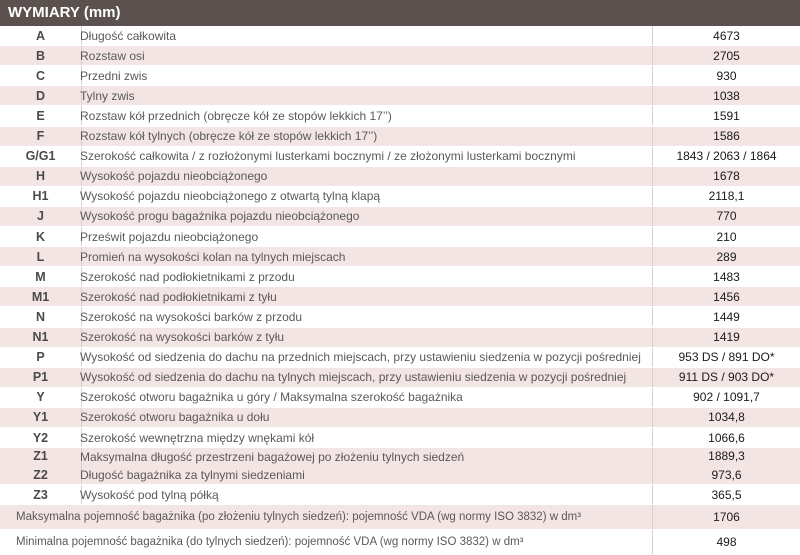  What do you see at coordinates (726, 456) in the screenshot?
I see `dimension-value: 1889,3` at bounding box center [726, 456].